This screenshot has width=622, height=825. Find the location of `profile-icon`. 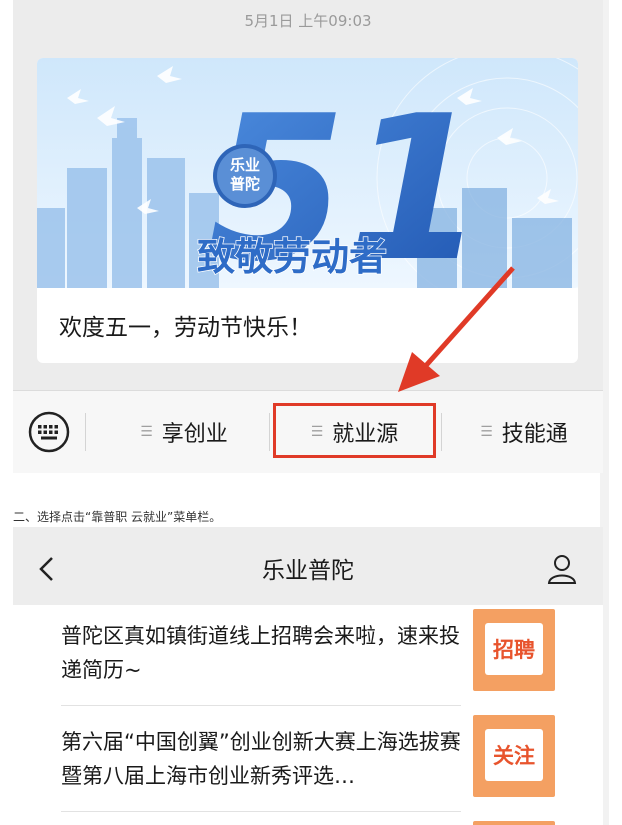

profile-icon is located at coordinates (562, 569).